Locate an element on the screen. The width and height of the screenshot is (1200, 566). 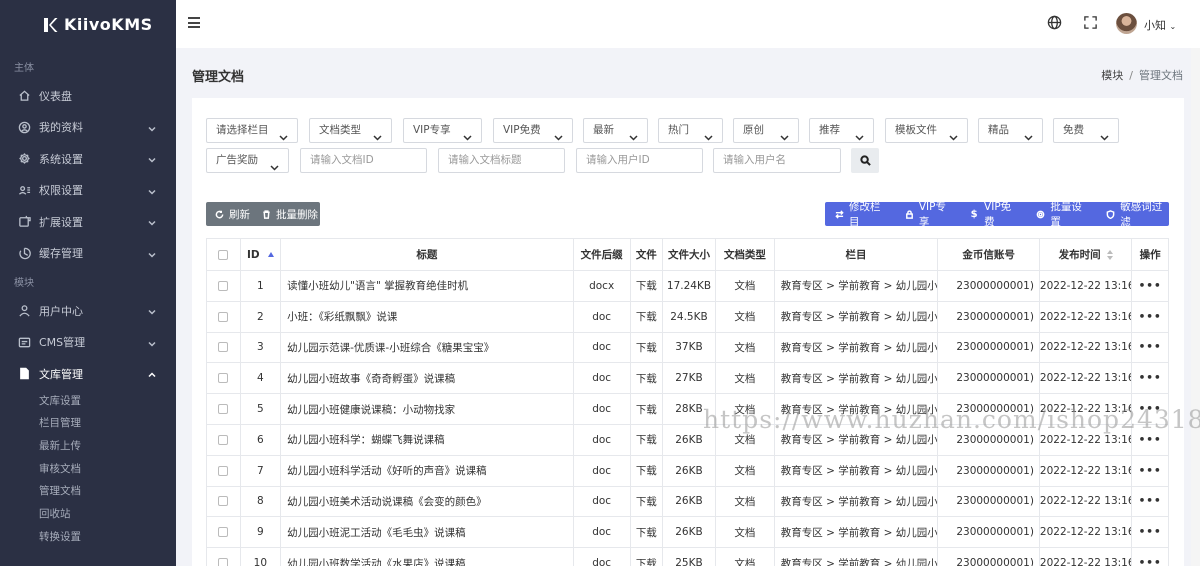
sidebar-item-user-center: 用户中心 is located at coordinates (88, 311).